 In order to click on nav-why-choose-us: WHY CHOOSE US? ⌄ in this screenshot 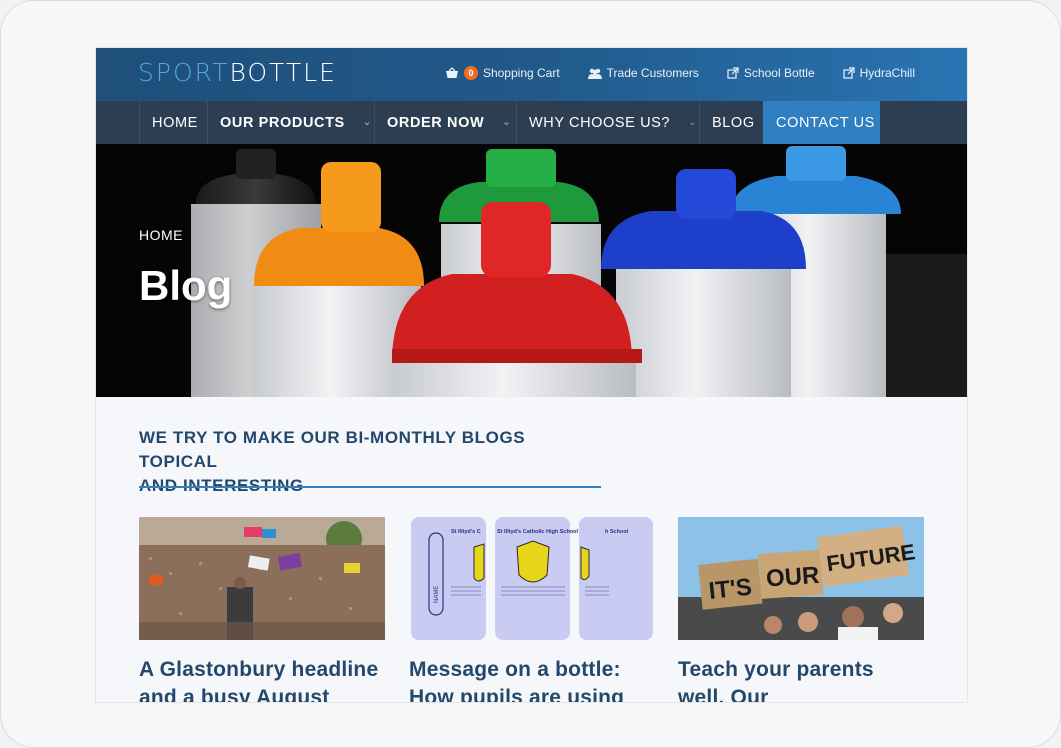, I will do `click(607, 122)`.